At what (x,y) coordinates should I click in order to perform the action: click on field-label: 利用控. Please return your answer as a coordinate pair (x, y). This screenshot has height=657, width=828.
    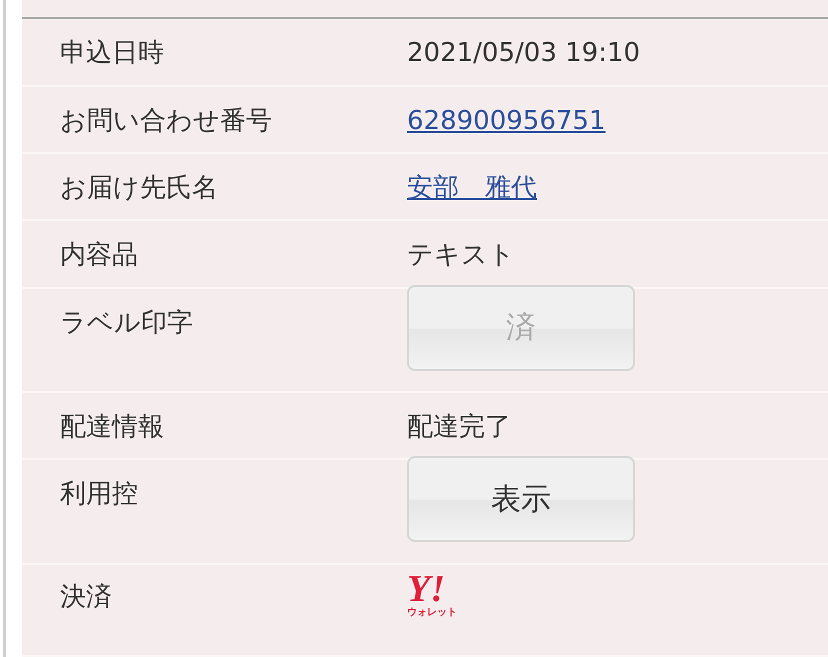
    Looking at the image, I should click on (99, 495).